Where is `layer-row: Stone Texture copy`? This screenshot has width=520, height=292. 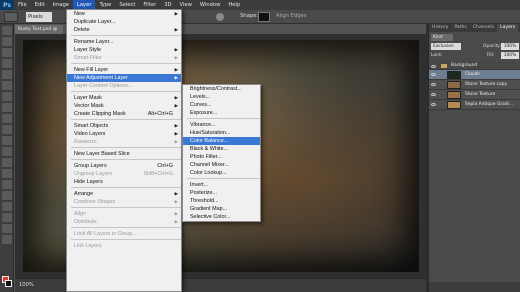 layer-row: Stone Texture copy is located at coordinates (474, 85).